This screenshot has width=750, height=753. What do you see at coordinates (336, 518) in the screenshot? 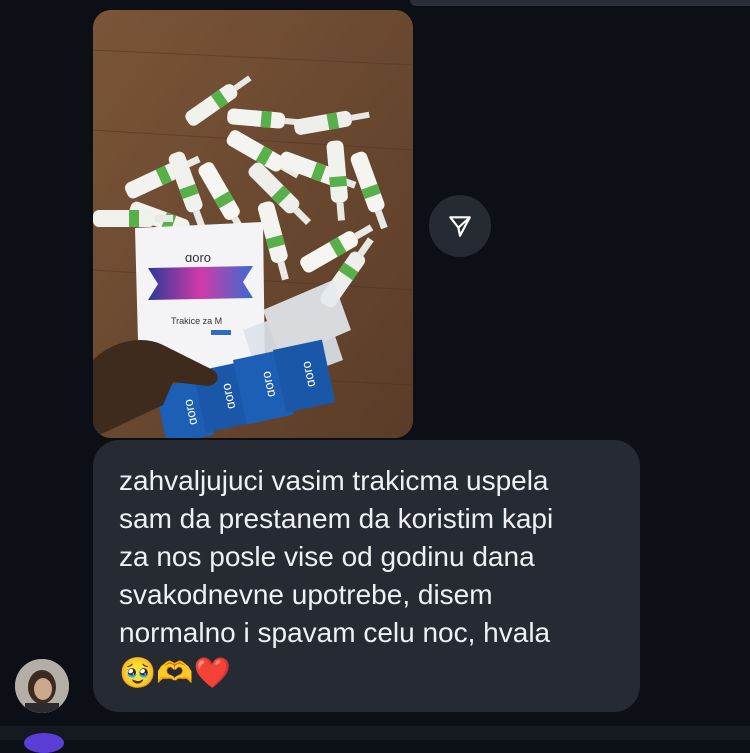
I see `message-line: sam da prestanem da koristim kapi` at bounding box center [336, 518].